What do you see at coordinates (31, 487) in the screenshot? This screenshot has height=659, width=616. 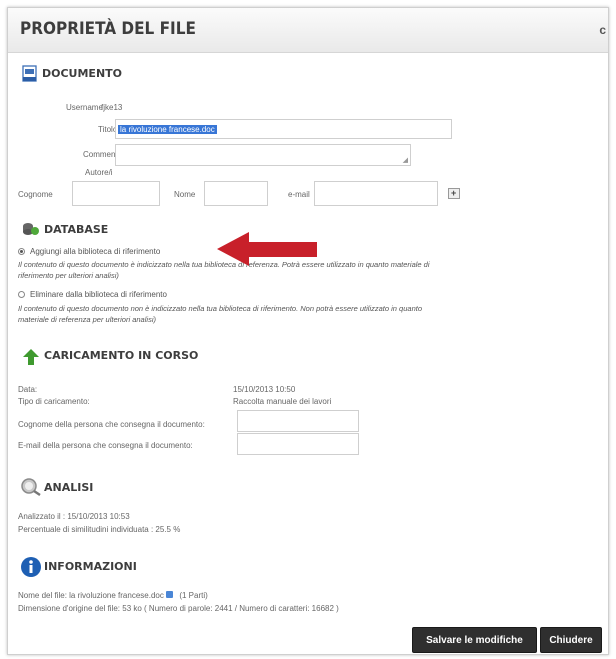 I see `analisi-magnifier-icon` at bounding box center [31, 487].